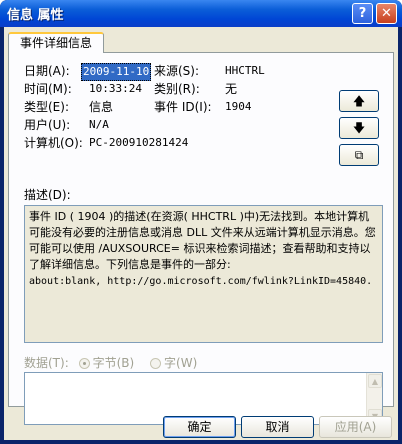 This screenshot has width=402, height=444. Describe the element at coordinates (113, 363) in the screenshot. I see `radio-bytes-label: 字节(B)` at that location.